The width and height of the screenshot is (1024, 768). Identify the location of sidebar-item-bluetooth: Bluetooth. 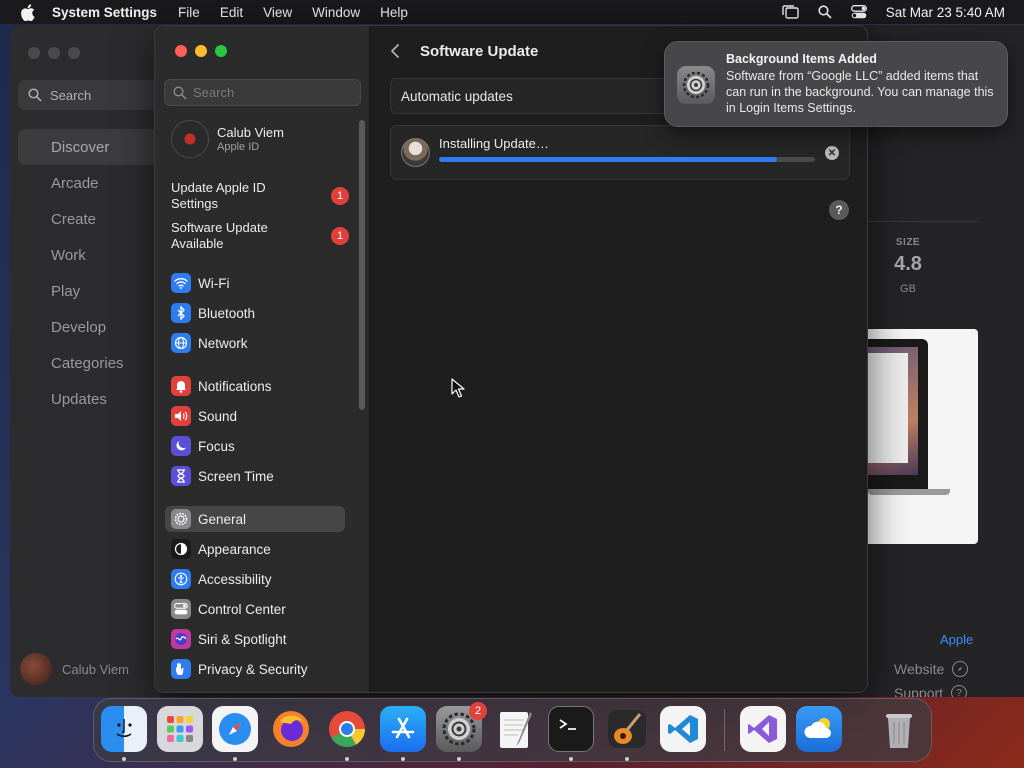
(255, 313).